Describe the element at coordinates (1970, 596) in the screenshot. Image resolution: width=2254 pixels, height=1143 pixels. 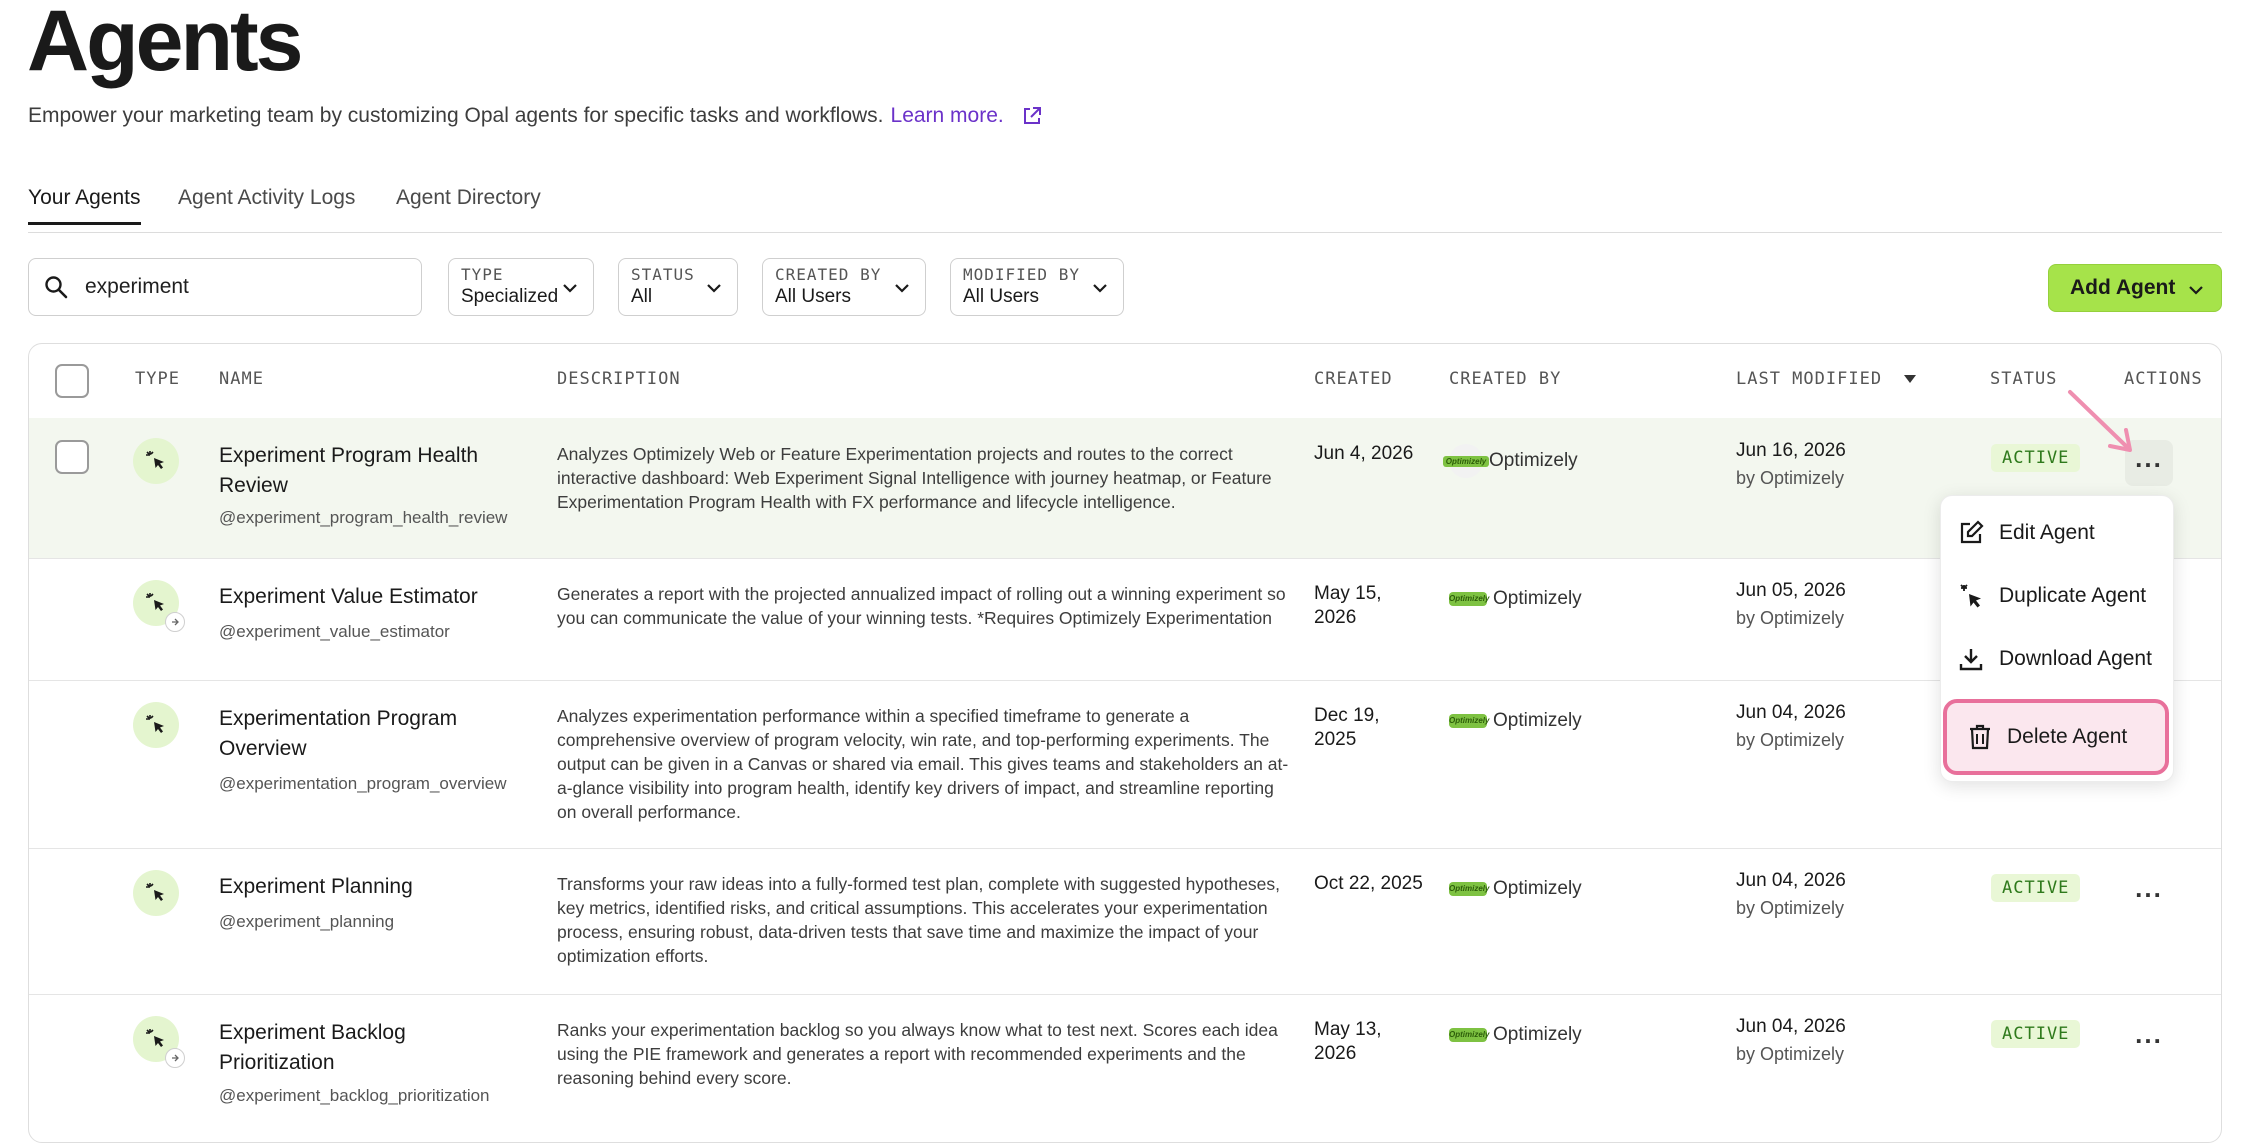
I see `duplicate-icon` at that location.